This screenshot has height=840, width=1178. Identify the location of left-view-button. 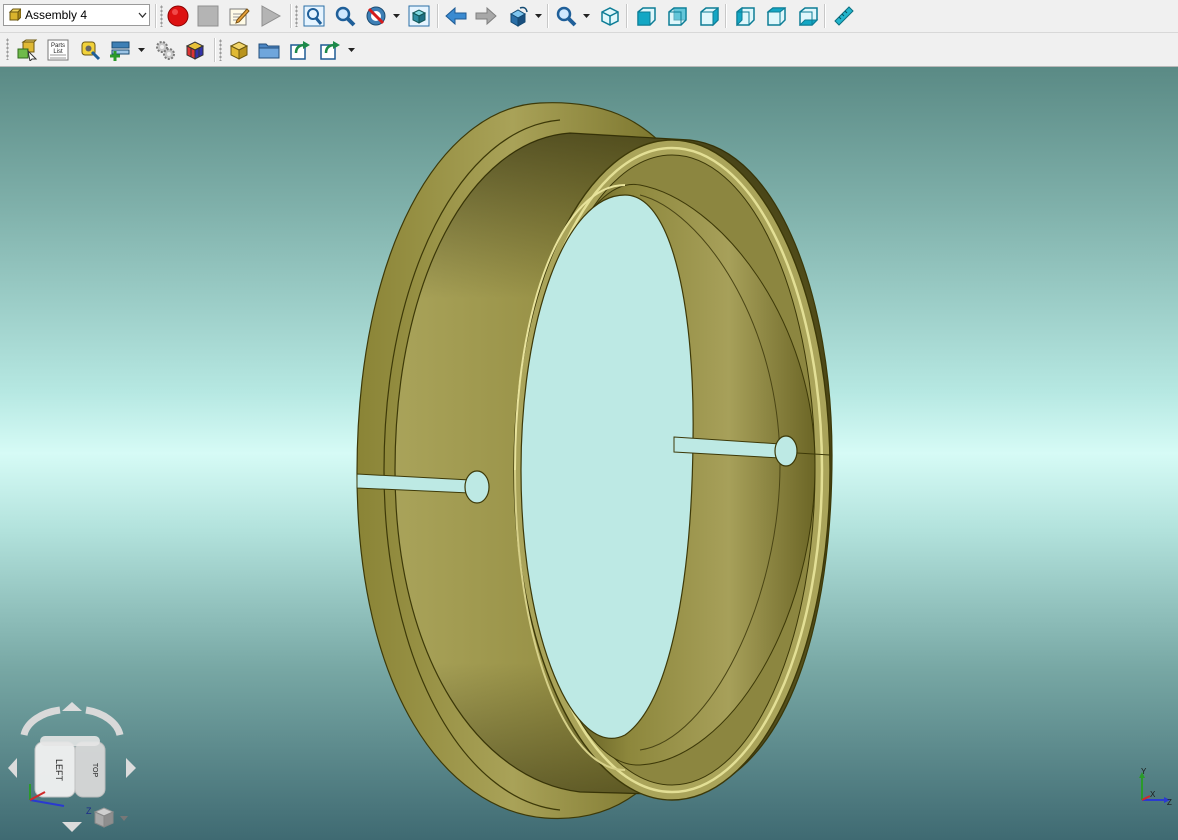
(745, 16).